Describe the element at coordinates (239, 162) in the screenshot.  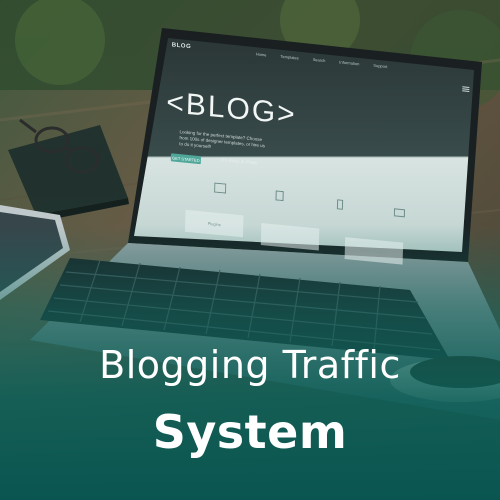
I see `hero-script: It's Easy & Free!` at that location.